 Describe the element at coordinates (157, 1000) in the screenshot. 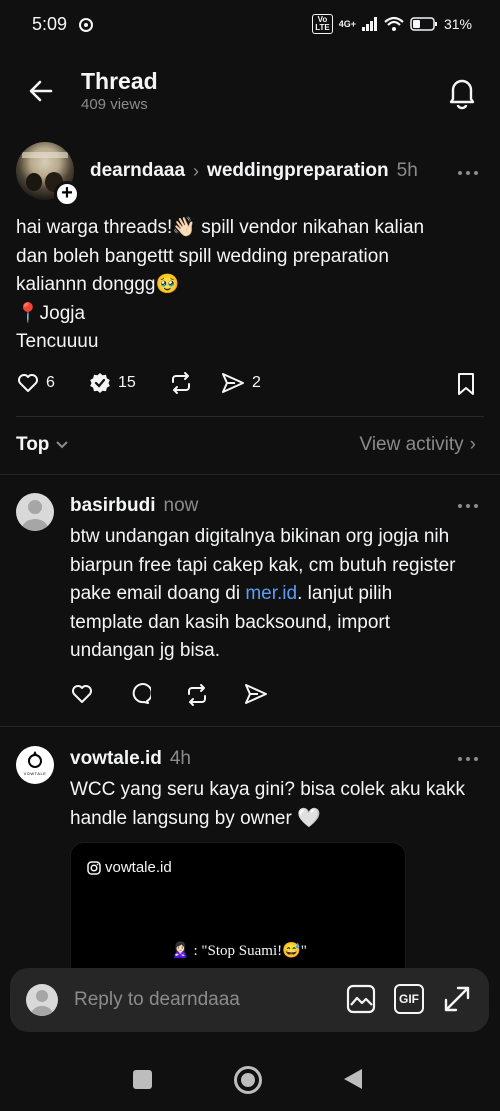

I see `reply-input: Reply to dearndaaa` at that location.